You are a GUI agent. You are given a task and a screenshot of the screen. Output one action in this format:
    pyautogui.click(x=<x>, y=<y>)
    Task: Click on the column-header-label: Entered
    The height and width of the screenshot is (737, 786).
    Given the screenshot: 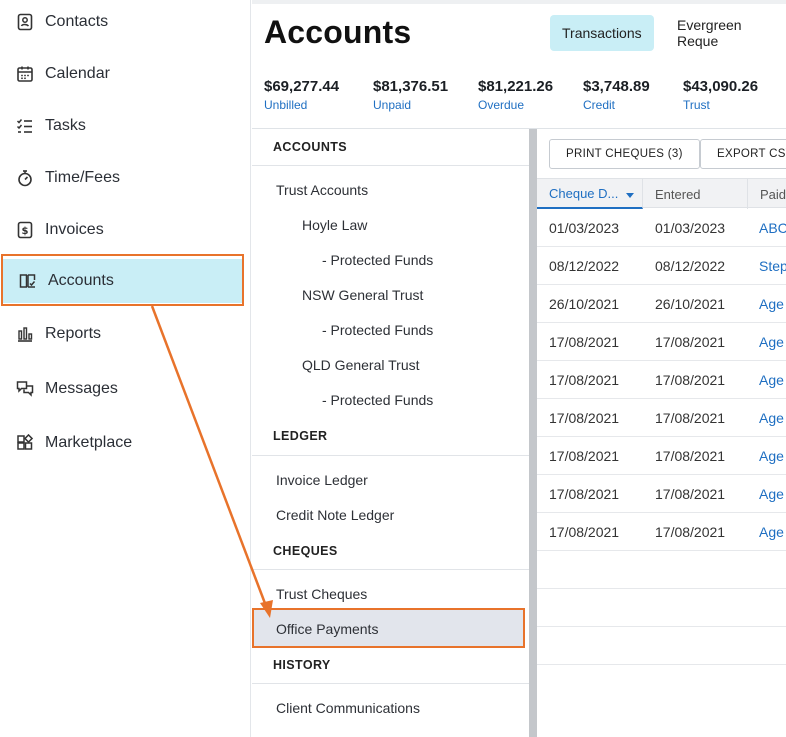 What is the action you would take?
    pyautogui.click(x=678, y=194)
    